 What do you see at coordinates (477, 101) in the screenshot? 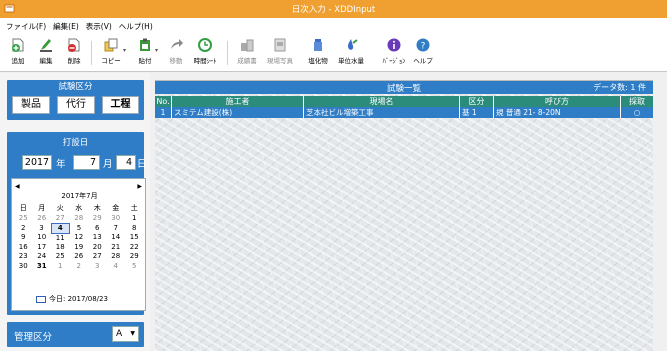
I see `column-header-category: 区分` at bounding box center [477, 101].